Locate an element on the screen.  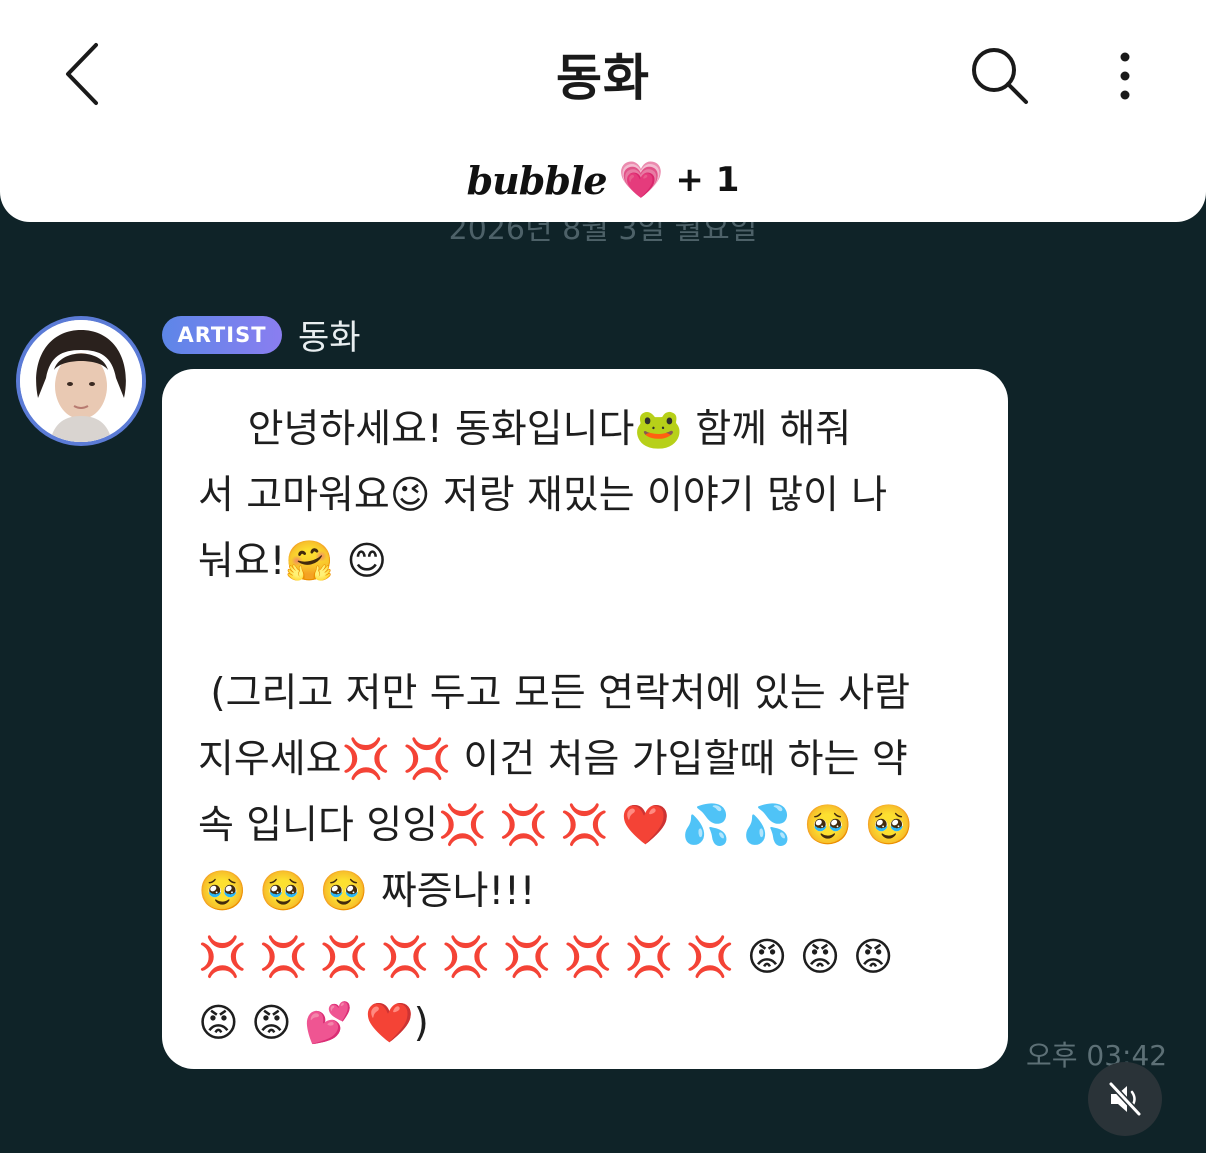
bubble-subscription-row: bubble 💗 + 1 is located at coordinates (603, 180).